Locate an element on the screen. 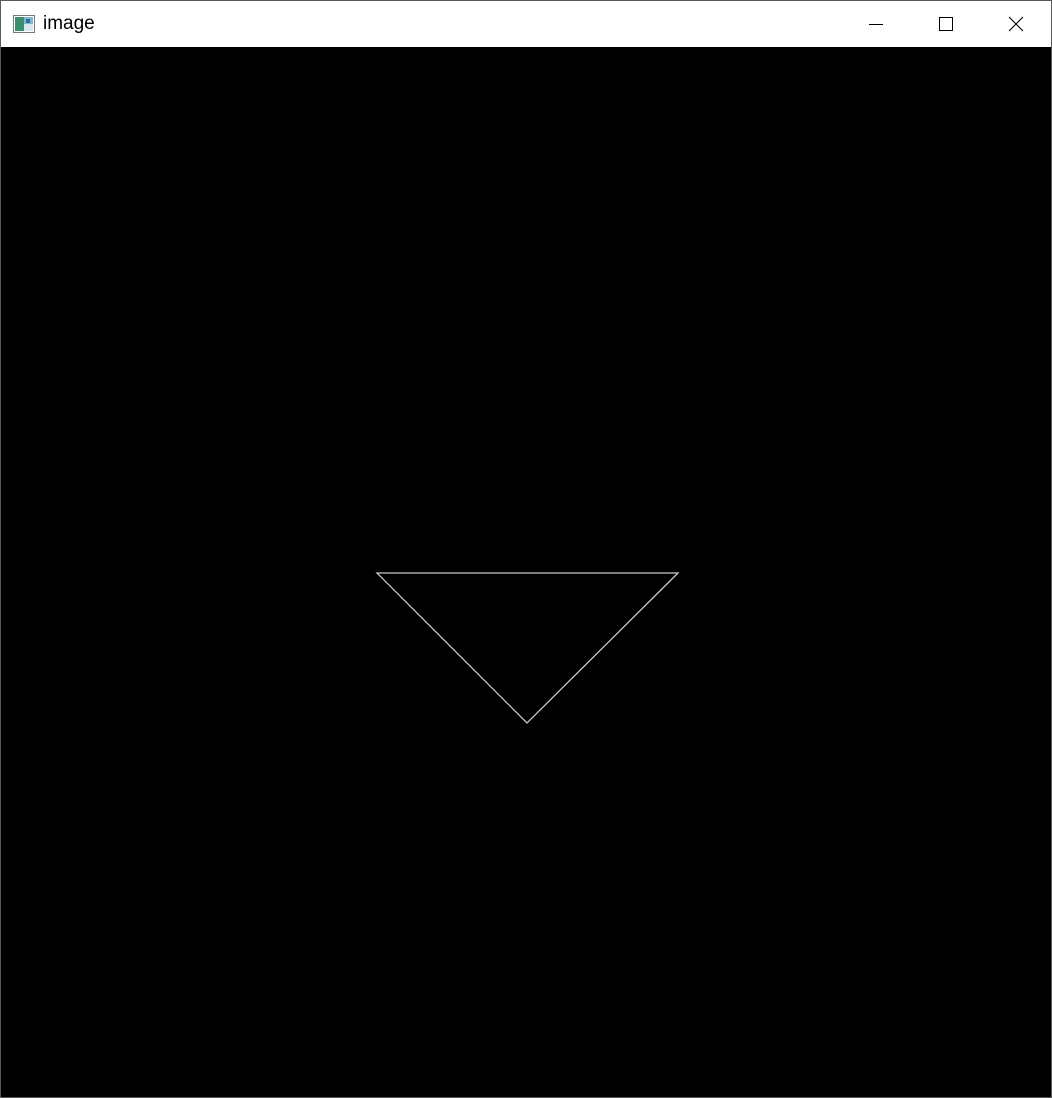 This screenshot has width=1052, height=1098. minimize-button is located at coordinates (876, 24).